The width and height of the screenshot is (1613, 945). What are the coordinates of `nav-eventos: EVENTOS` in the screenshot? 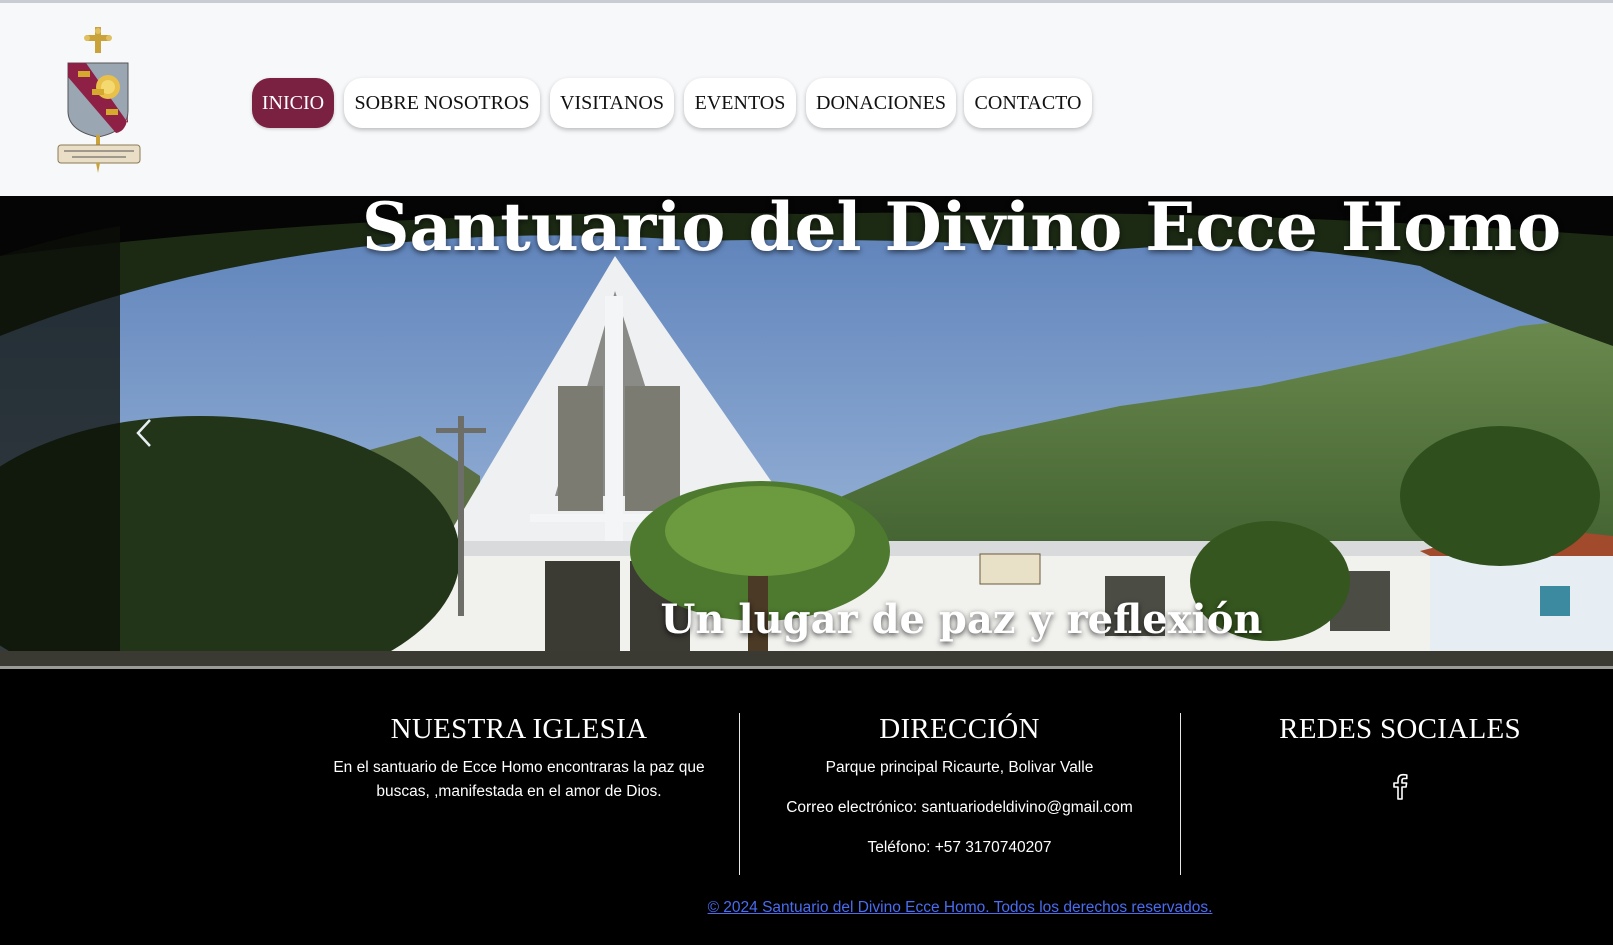 It's located at (740, 103).